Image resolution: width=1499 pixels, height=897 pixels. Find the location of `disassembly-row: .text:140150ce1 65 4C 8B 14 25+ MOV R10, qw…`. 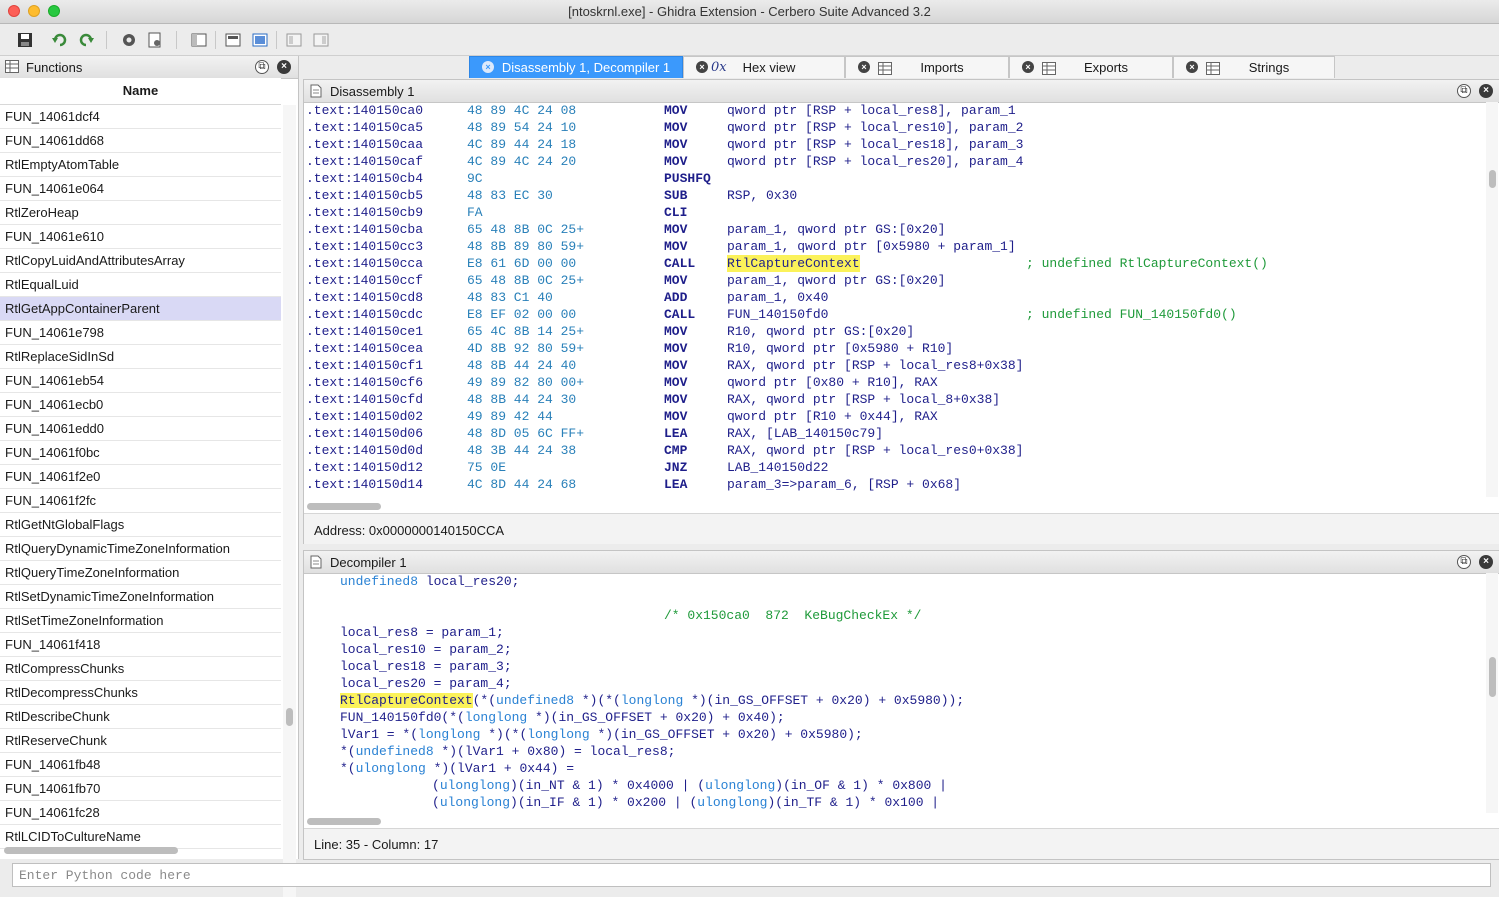

disassembly-row: .text:140150ce1 65 4C 8B 14 25+ MOV R10, qw… is located at coordinates (894, 331).